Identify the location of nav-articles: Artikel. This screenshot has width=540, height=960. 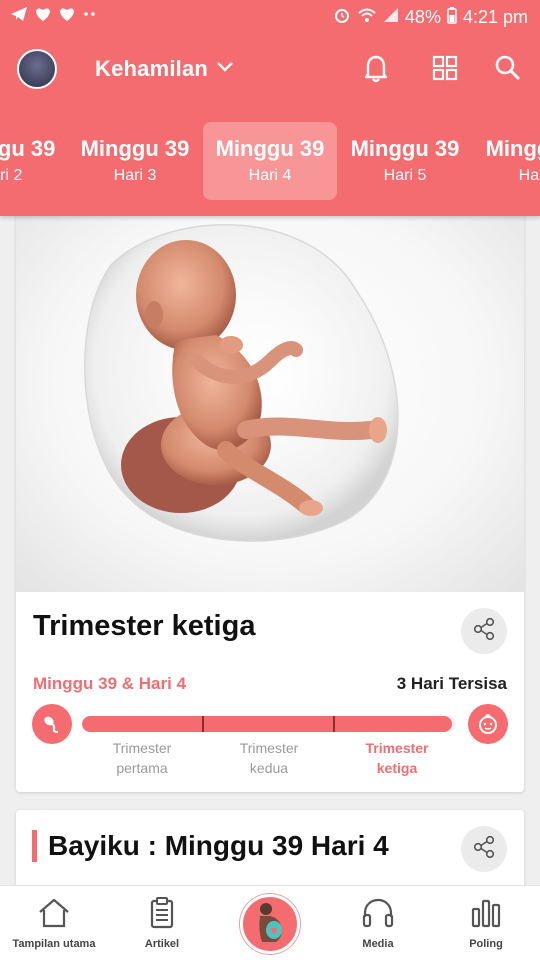
(162, 923).